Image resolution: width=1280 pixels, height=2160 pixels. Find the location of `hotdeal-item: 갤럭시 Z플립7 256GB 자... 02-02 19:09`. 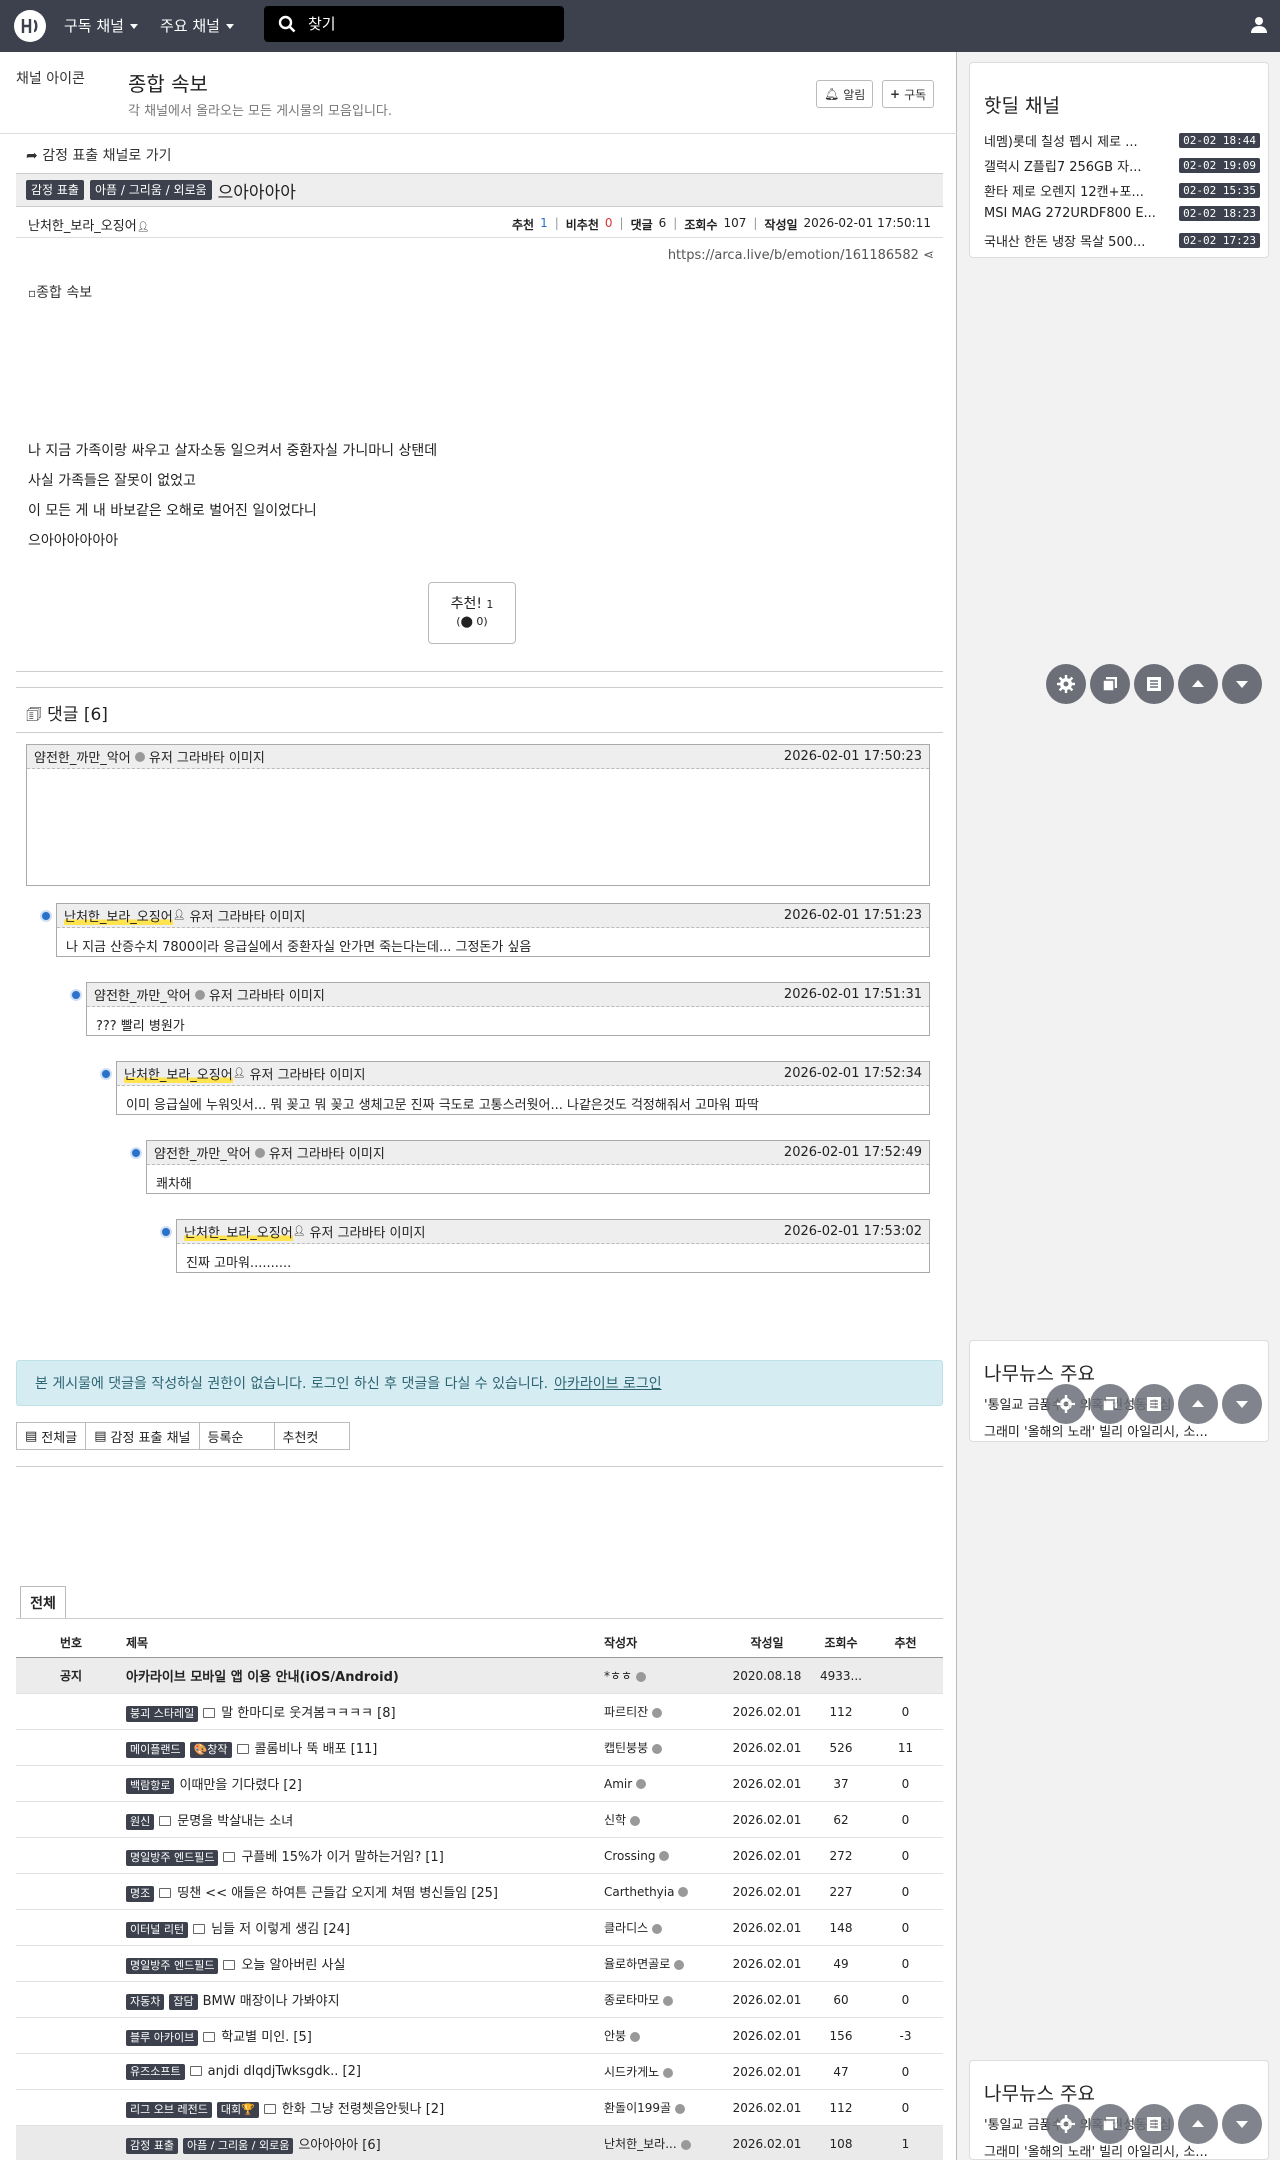

hotdeal-item: 갤럭시 Z플립7 256GB 자... 02-02 19:09 is located at coordinates (1122, 165).